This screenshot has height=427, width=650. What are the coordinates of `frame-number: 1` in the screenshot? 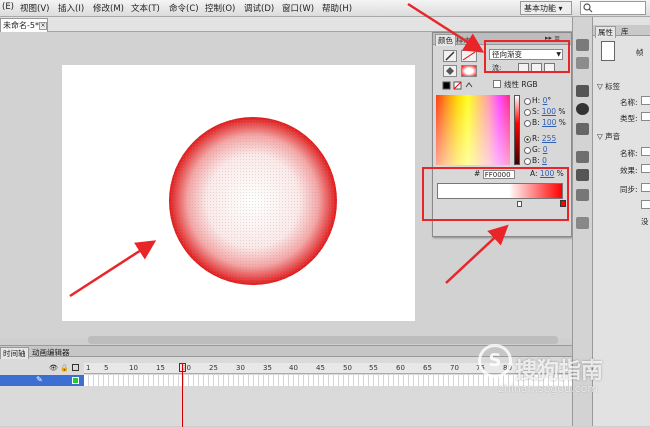 It's located at (88, 368).